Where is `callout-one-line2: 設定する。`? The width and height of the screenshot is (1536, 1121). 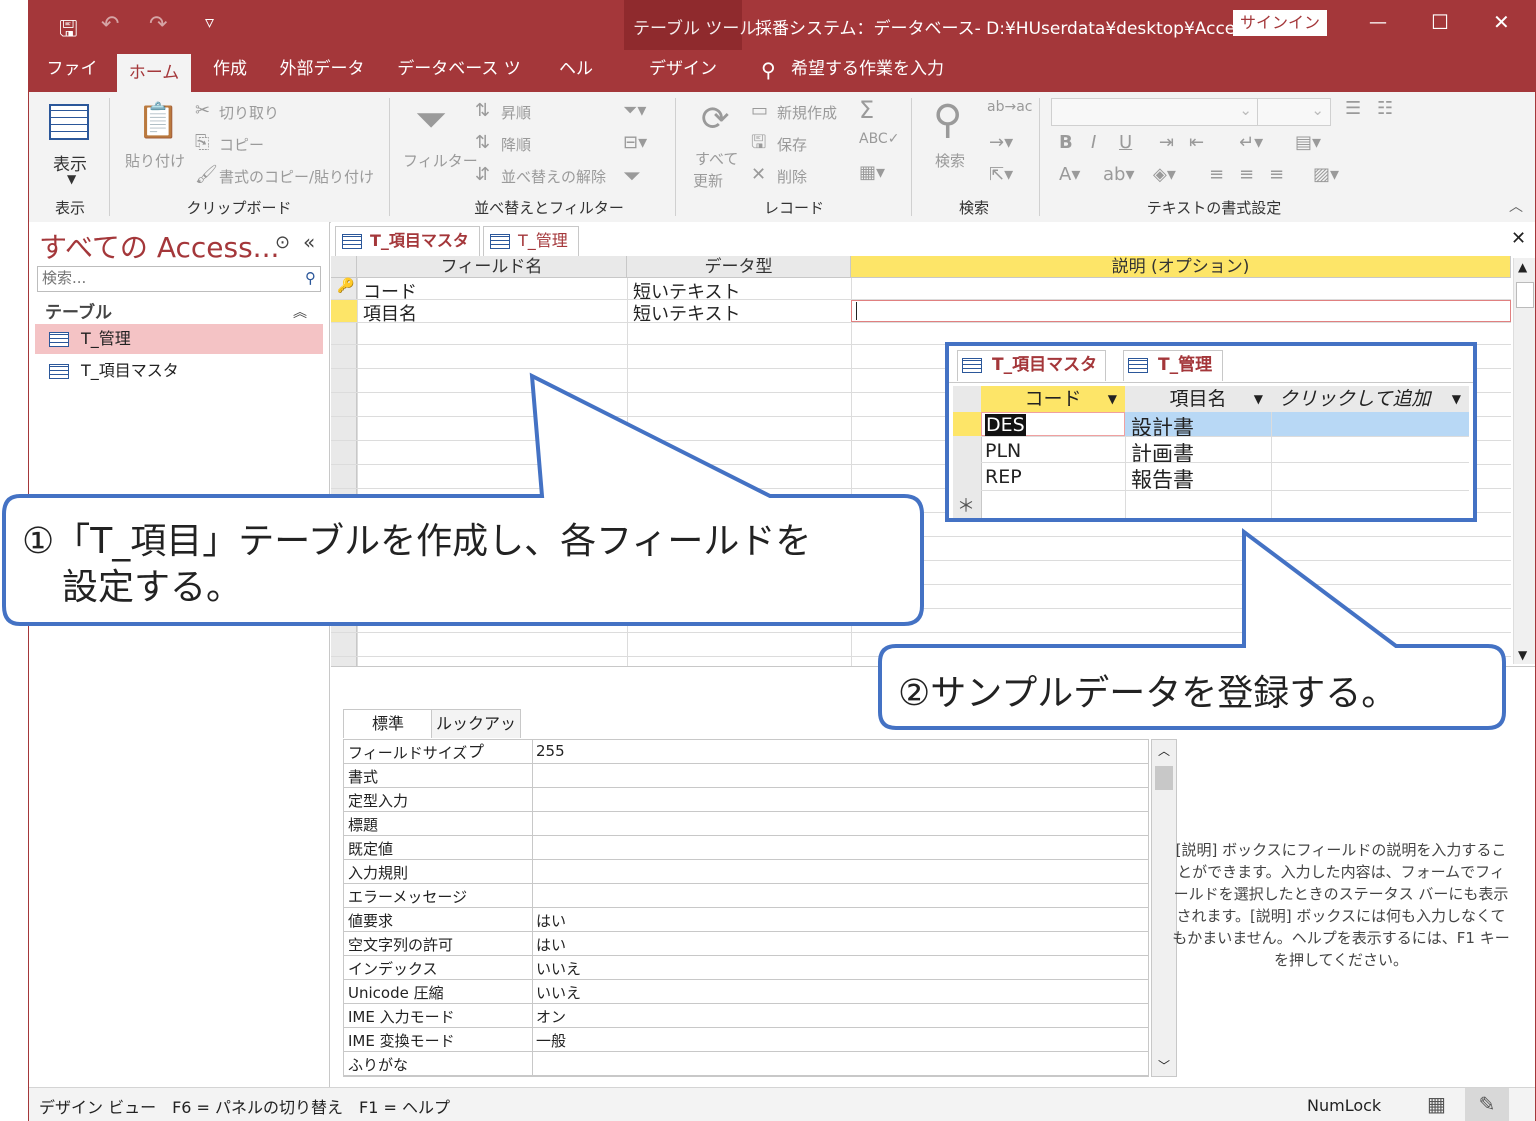 callout-one-line2: 設定する。 is located at coordinates (152, 587).